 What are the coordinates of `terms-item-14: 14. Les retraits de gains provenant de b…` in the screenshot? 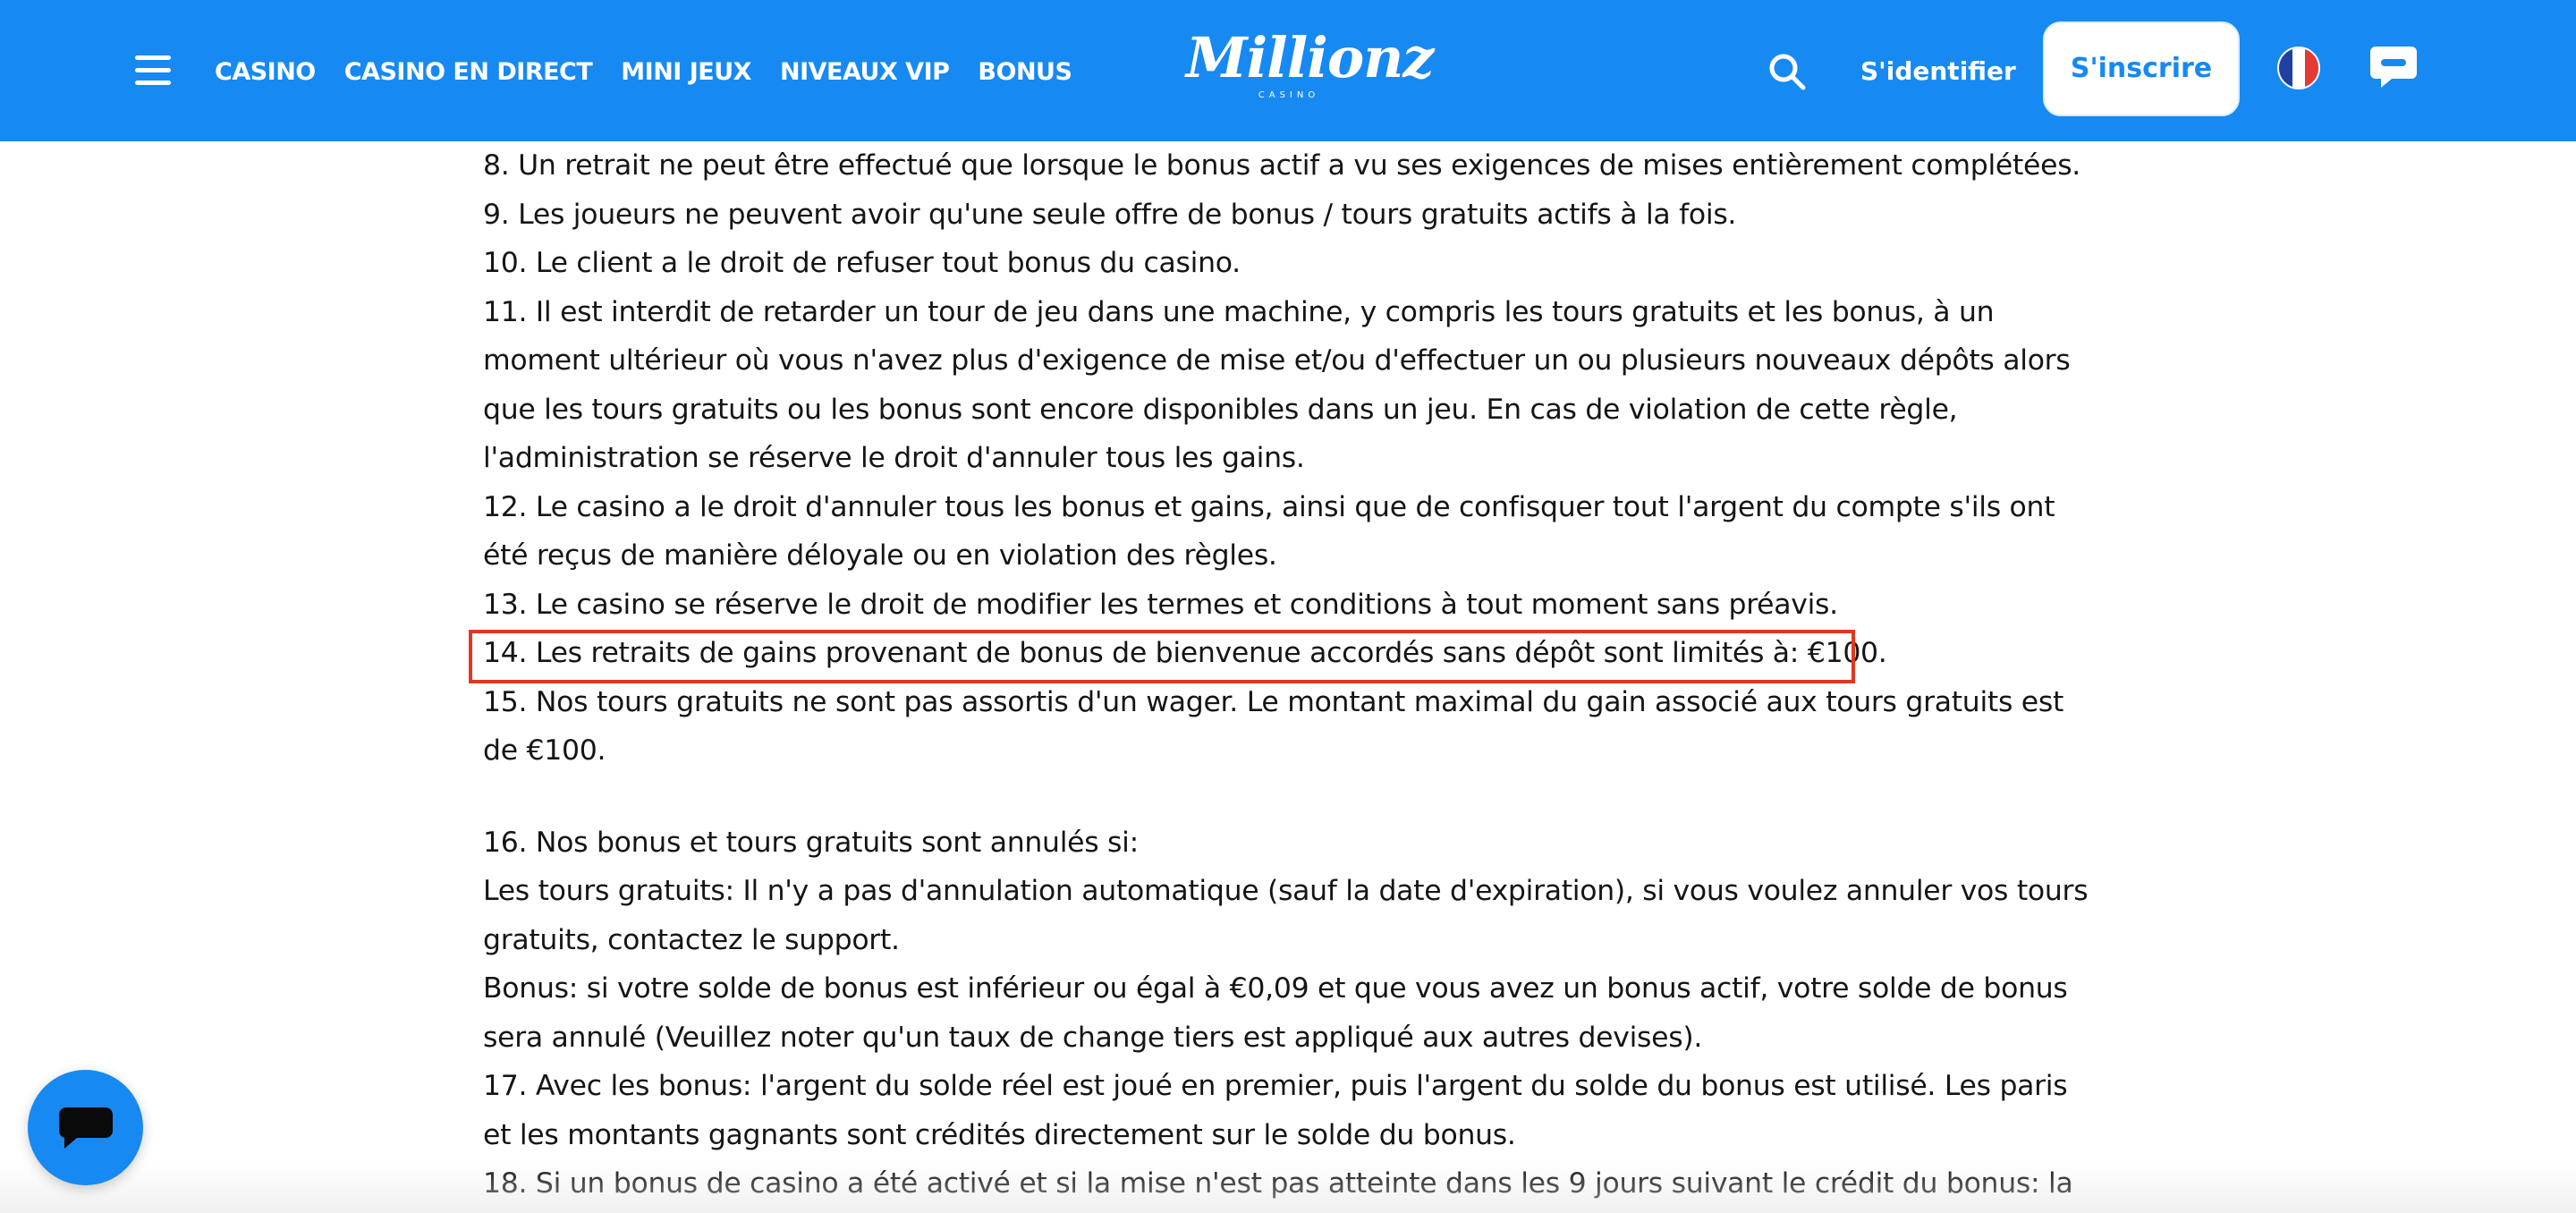 It's located at (1185, 653).